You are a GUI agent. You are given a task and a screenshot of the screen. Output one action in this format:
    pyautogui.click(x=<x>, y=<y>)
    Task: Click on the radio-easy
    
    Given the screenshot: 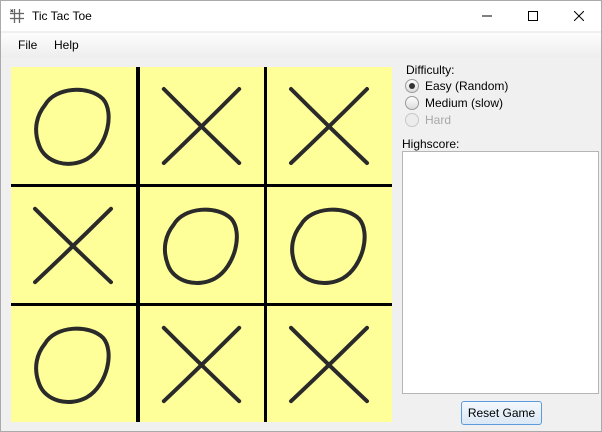 What is the action you would take?
    pyautogui.click(x=412, y=86)
    